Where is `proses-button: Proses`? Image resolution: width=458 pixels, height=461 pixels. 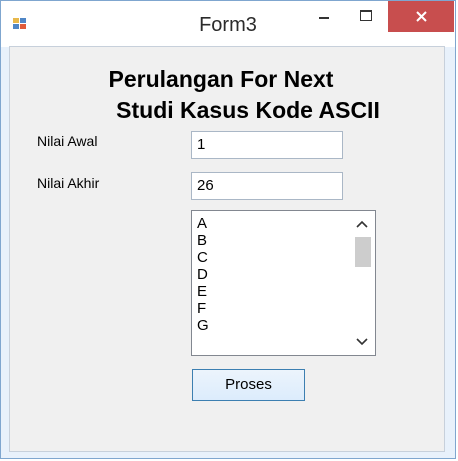
proses-button: Proses is located at coordinates (248, 385).